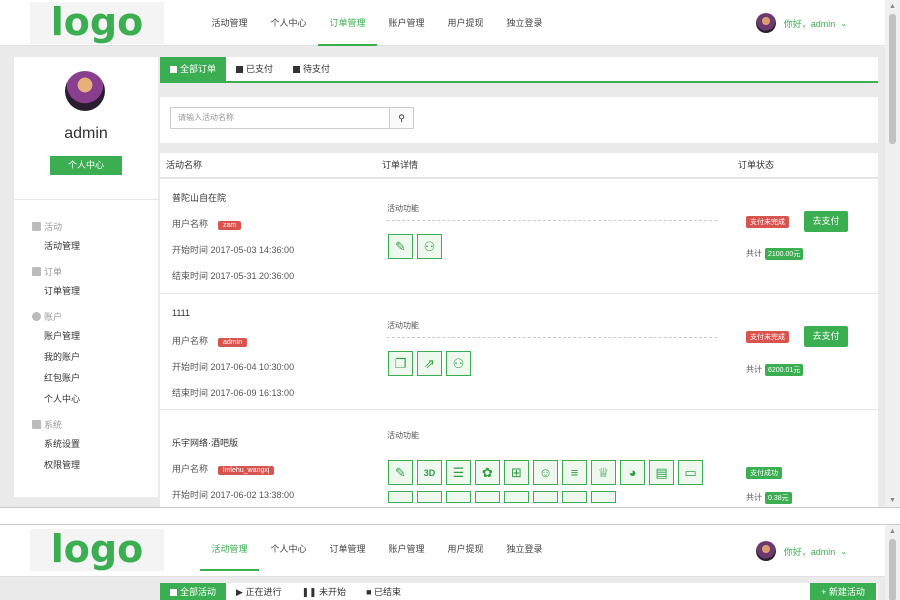 This screenshot has height=600, width=900. Describe the element at coordinates (545, 472) in the screenshot. I see `person-icon: ☺` at that location.